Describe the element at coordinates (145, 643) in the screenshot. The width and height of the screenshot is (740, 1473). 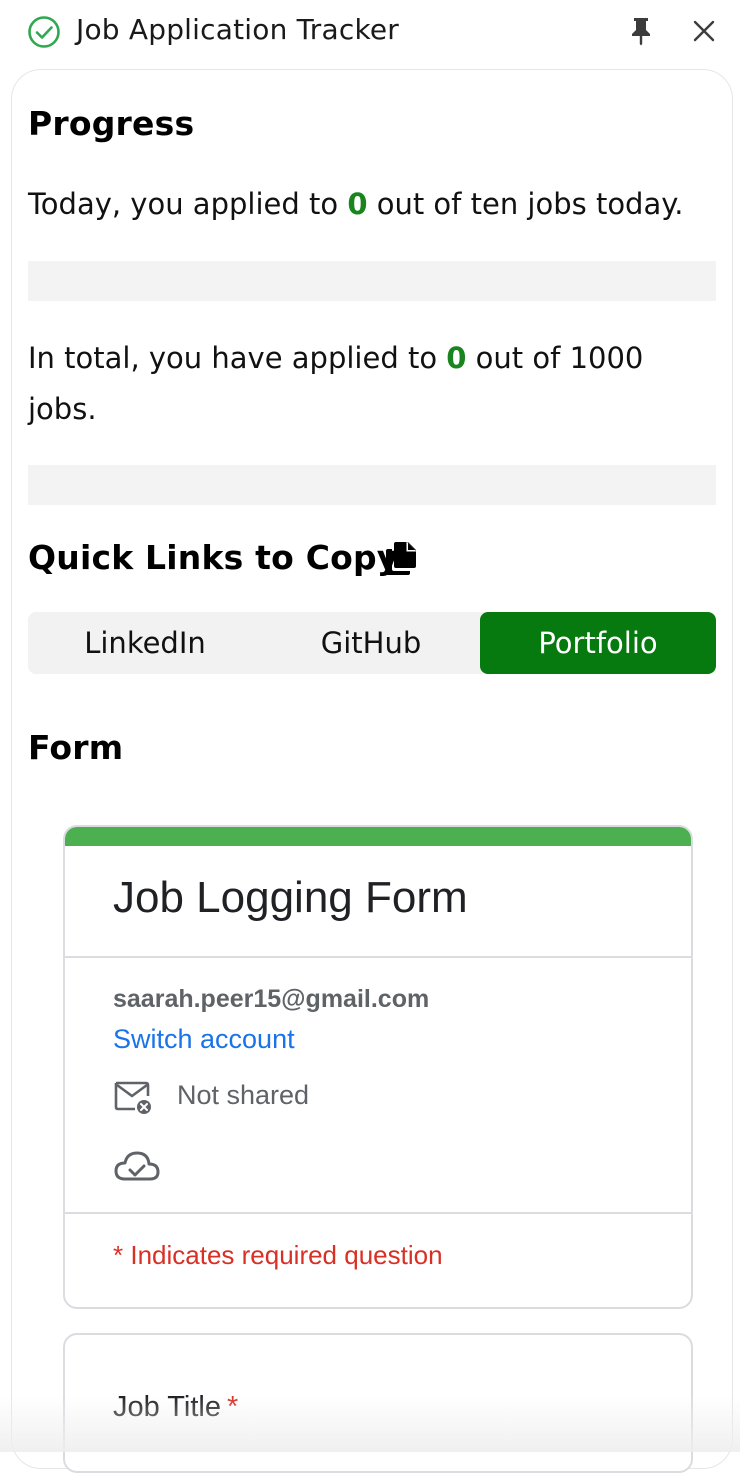
I see `linkedin-link-button: LinkedIn` at that location.